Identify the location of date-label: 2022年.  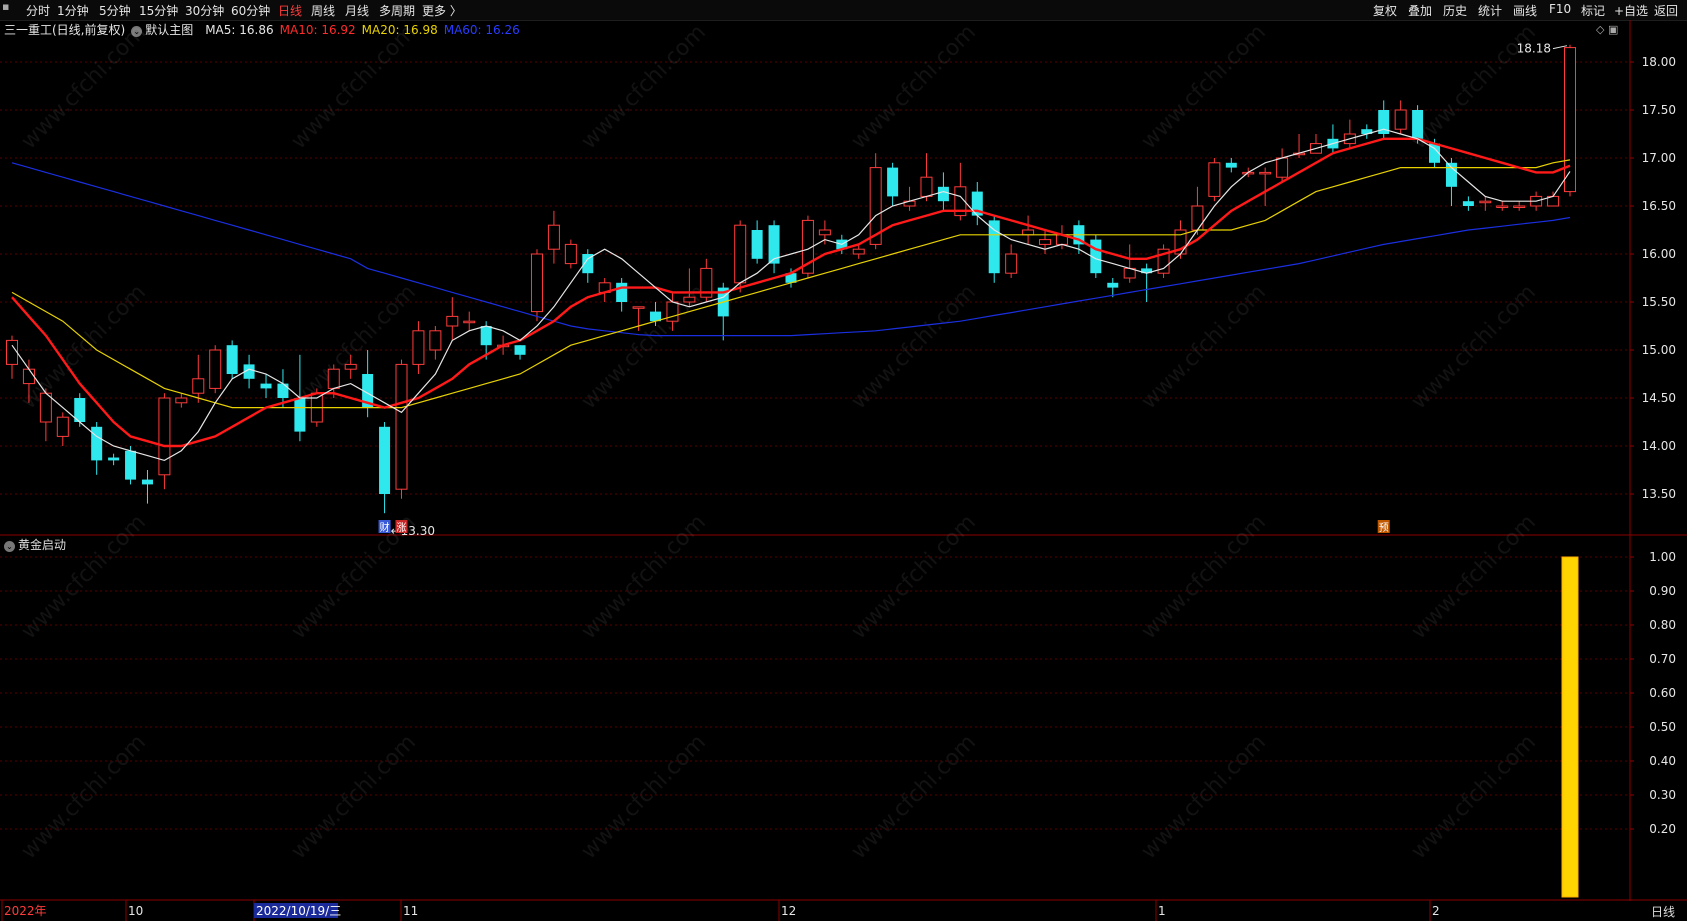
(25, 911).